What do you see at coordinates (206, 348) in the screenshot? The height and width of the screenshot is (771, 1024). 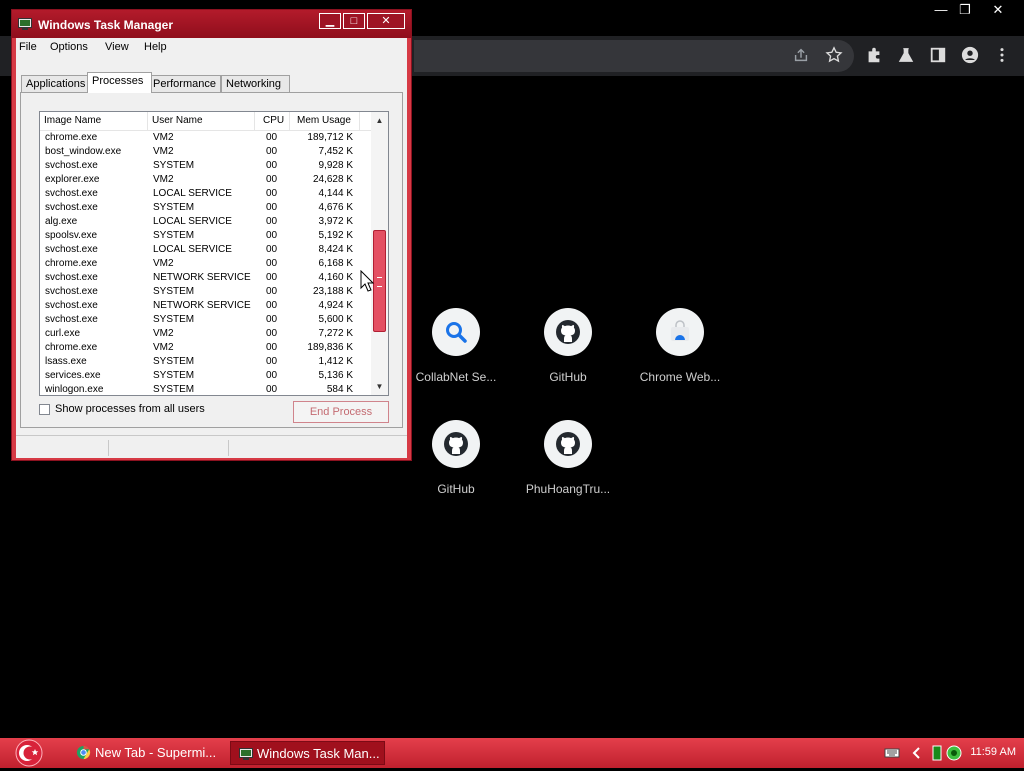 I see `process-row: chrome.exe VM2 00 189,836 K` at bounding box center [206, 348].